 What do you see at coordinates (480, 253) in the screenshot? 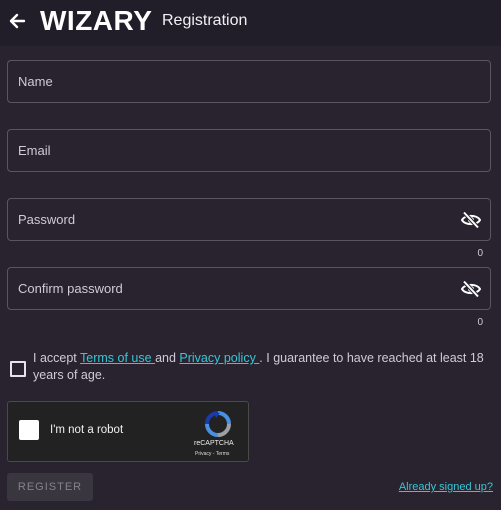
I see `password-counter: 0` at bounding box center [480, 253].